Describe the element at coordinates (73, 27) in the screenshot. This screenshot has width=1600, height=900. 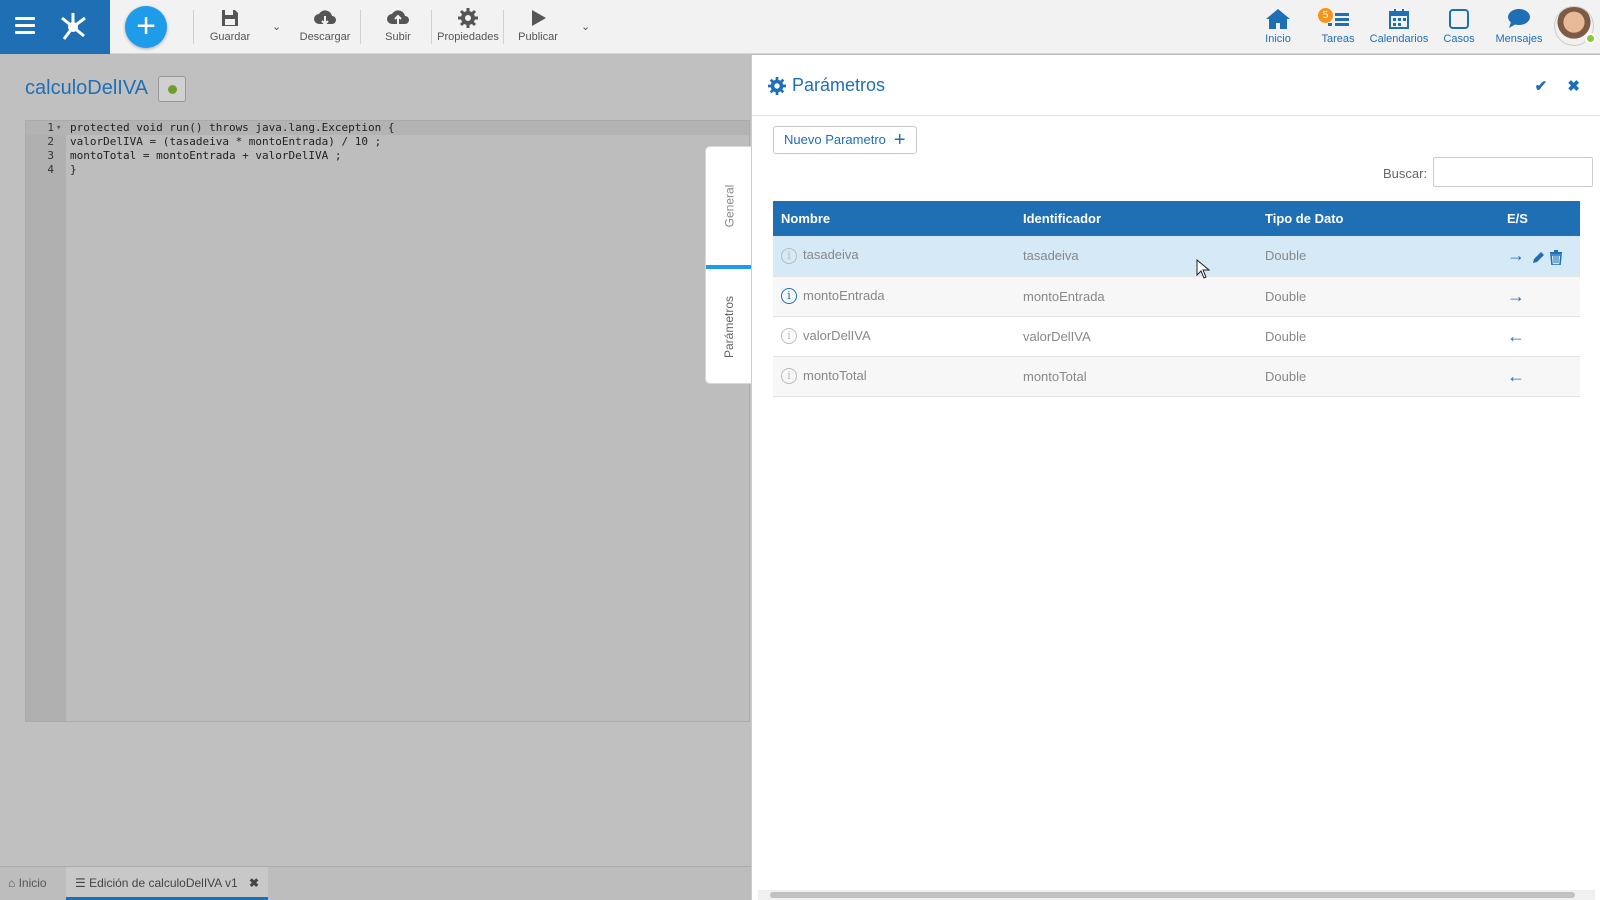
I see `logo-icon` at that location.